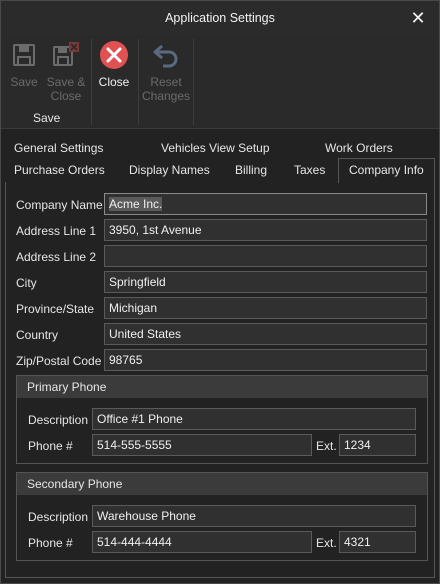  Describe the element at coordinates (50, 446) in the screenshot. I see `primary-phone-label: Phone #` at that location.